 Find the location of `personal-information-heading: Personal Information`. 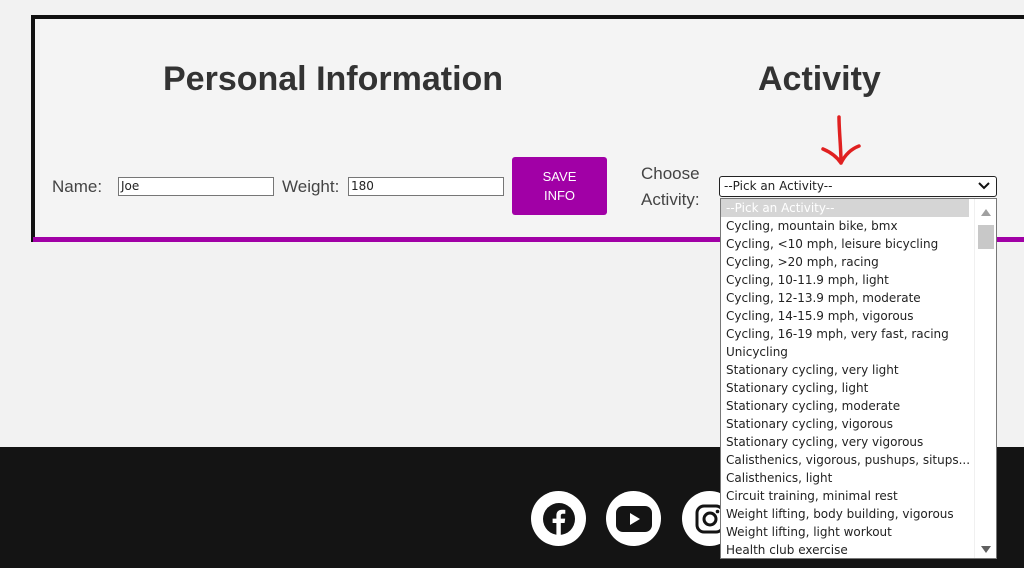

personal-information-heading: Personal Information is located at coordinates (333, 79).